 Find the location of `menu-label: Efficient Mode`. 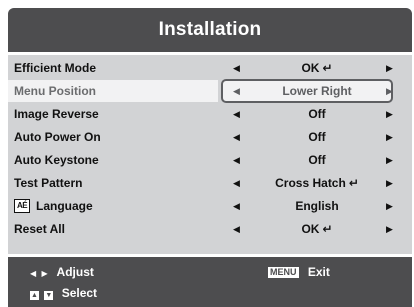

menu-label: Efficient Mode is located at coordinates (55, 68).